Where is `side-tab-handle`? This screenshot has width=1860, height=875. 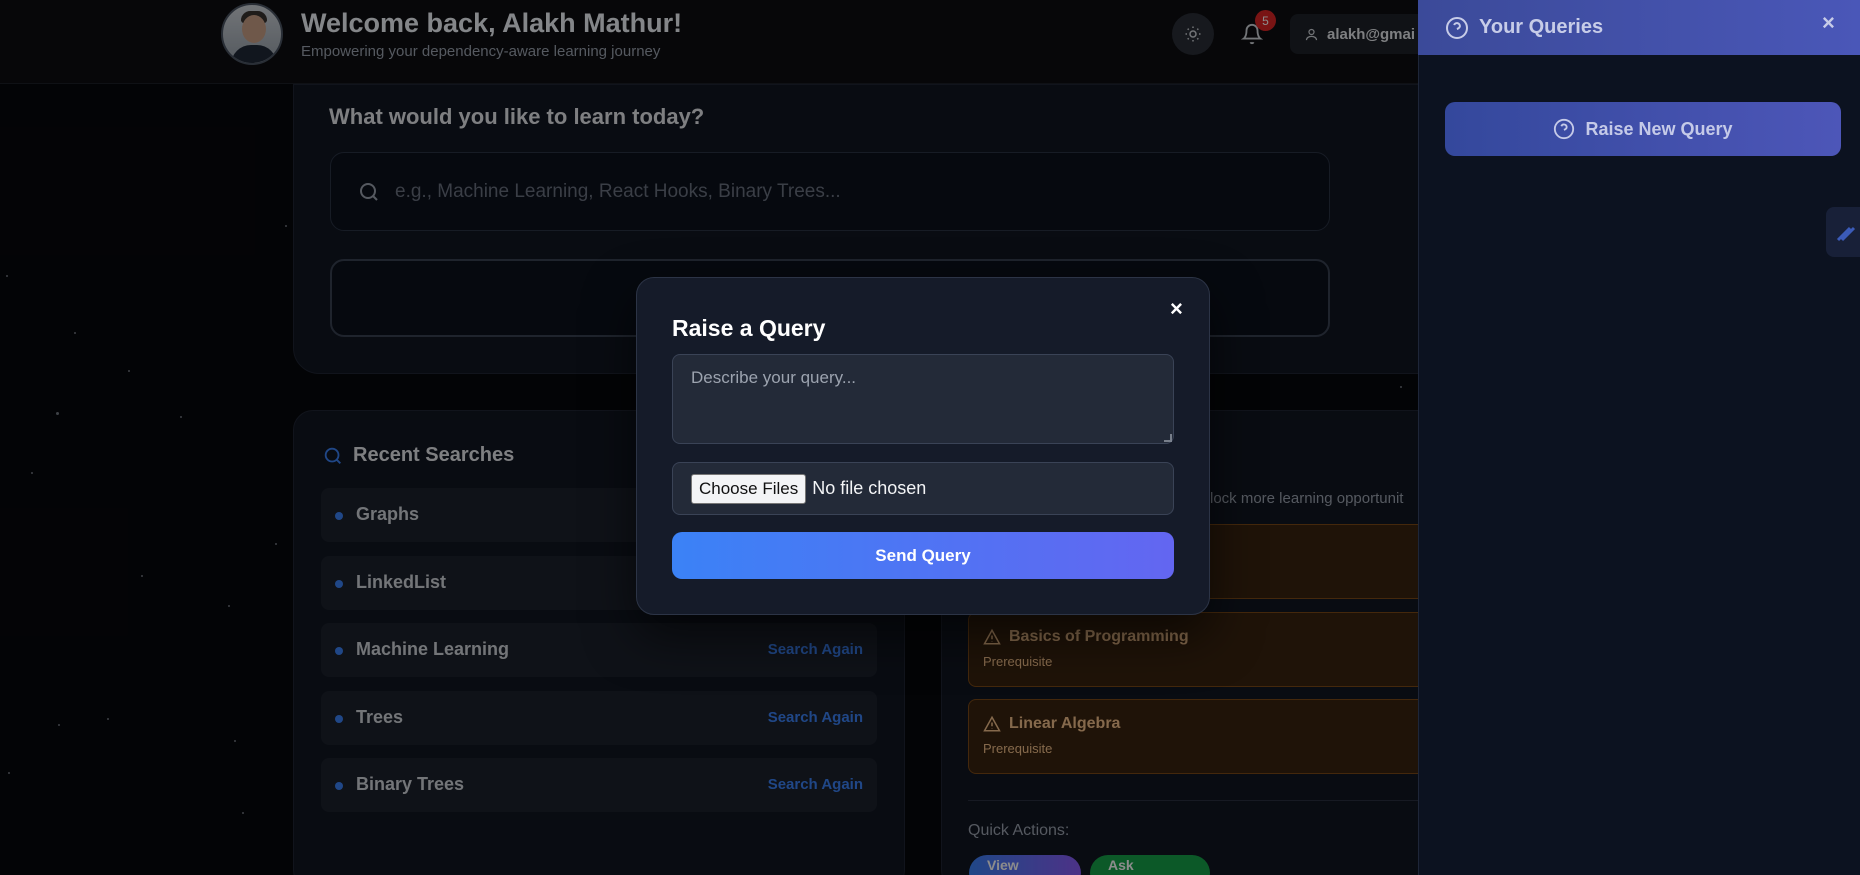 side-tab-handle is located at coordinates (1843, 232).